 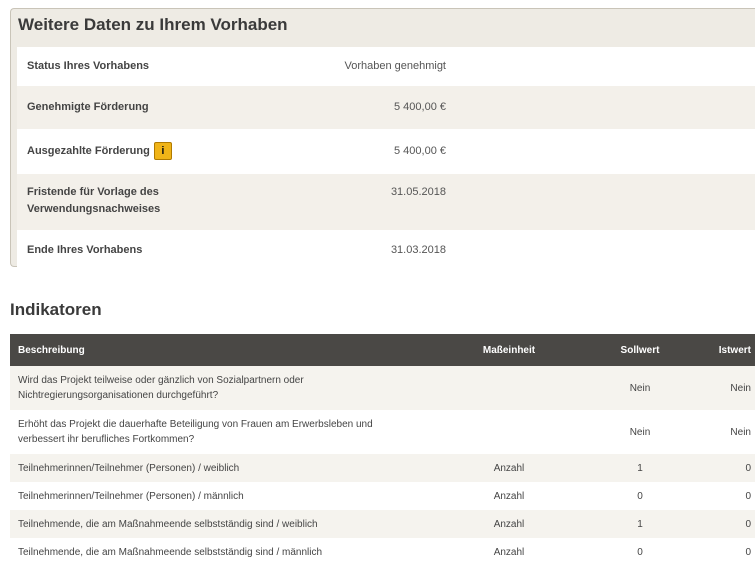 I want to click on column-header-target: Sollwert, so click(x=640, y=350).